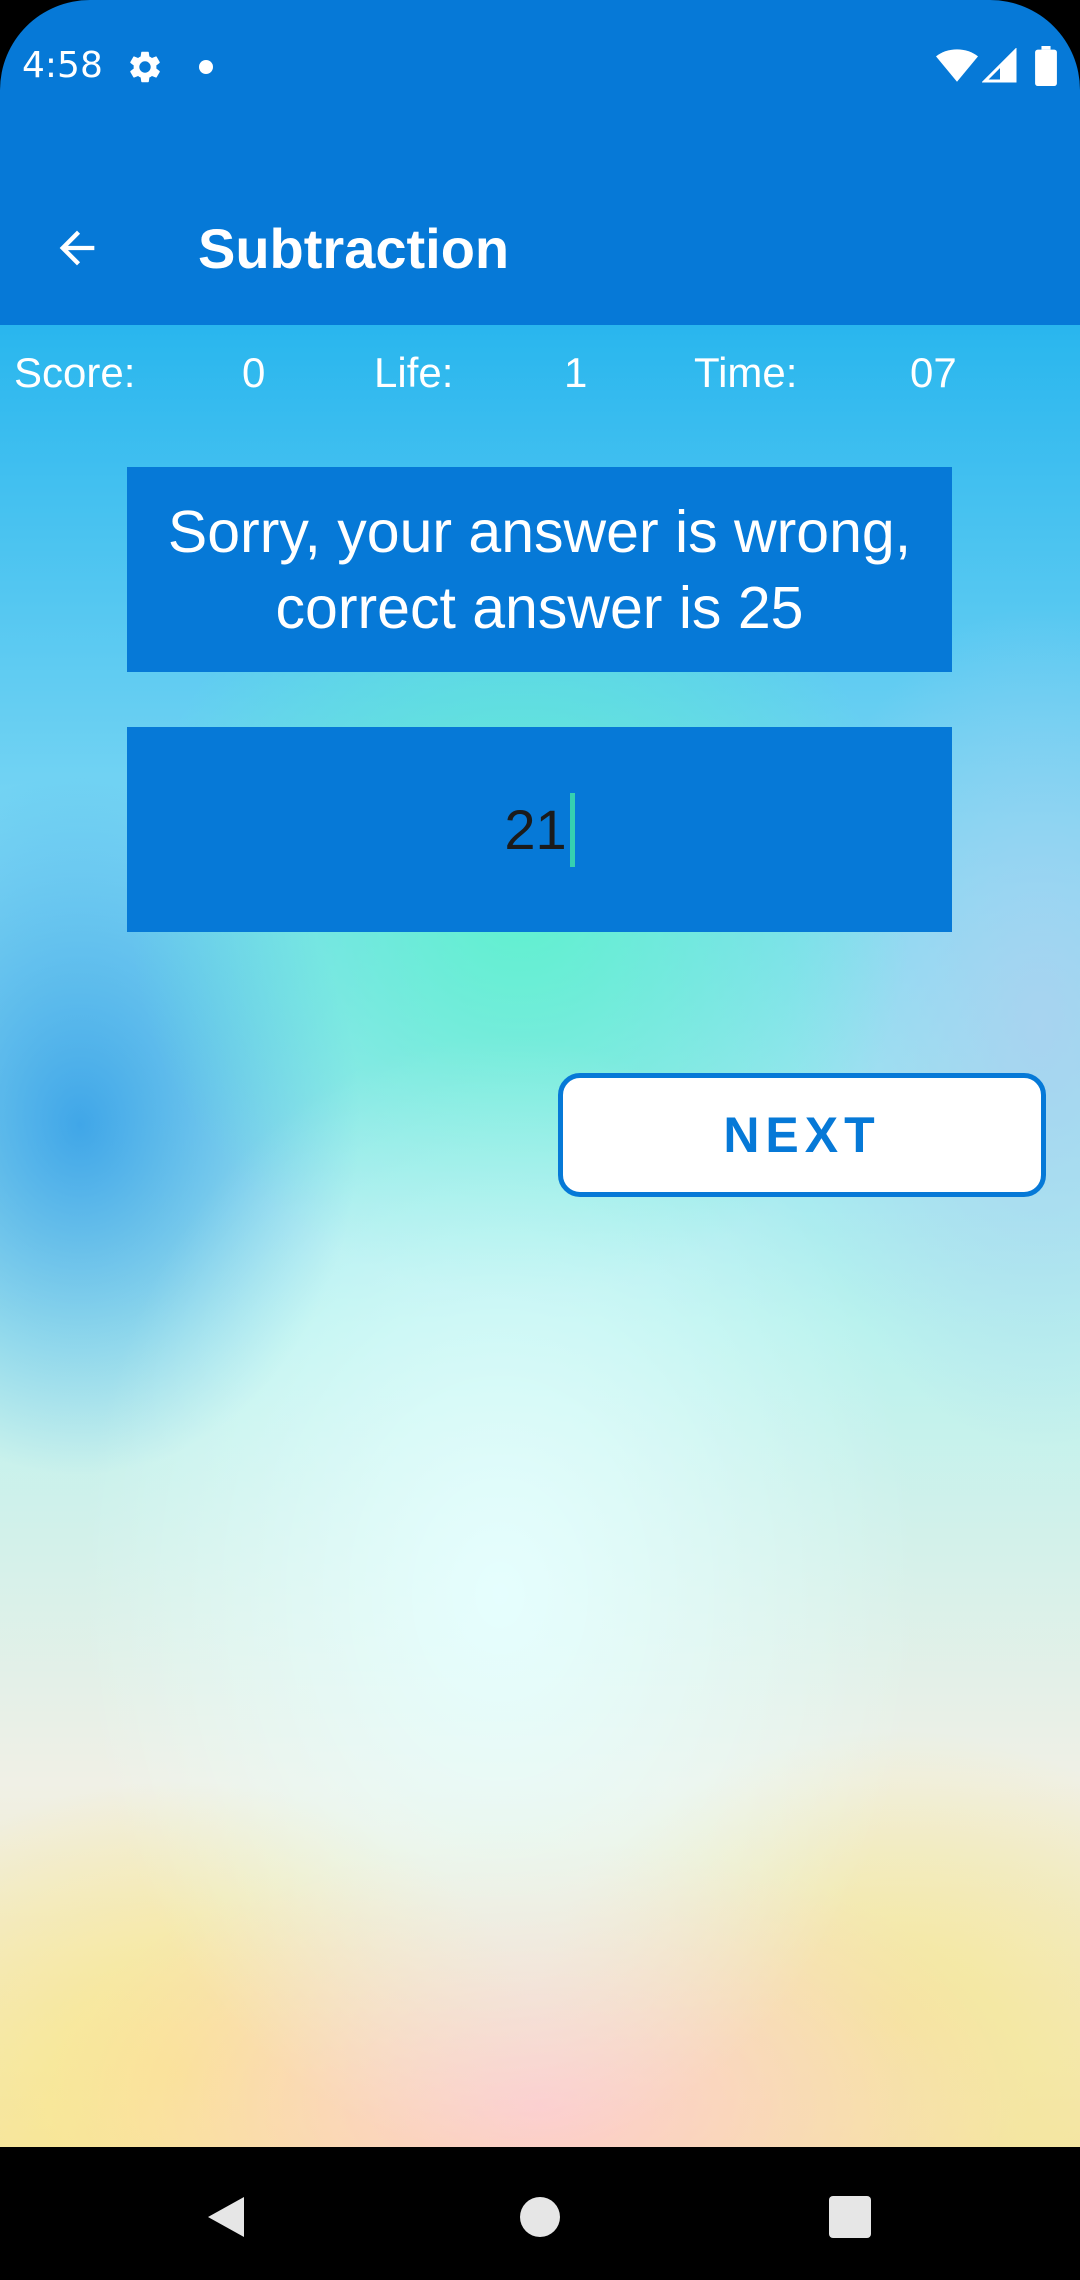 This screenshot has height=2280, width=1080. Describe the element at coordinates (75, 372) in the screenshot. I see `score-label: Score:` at that location.